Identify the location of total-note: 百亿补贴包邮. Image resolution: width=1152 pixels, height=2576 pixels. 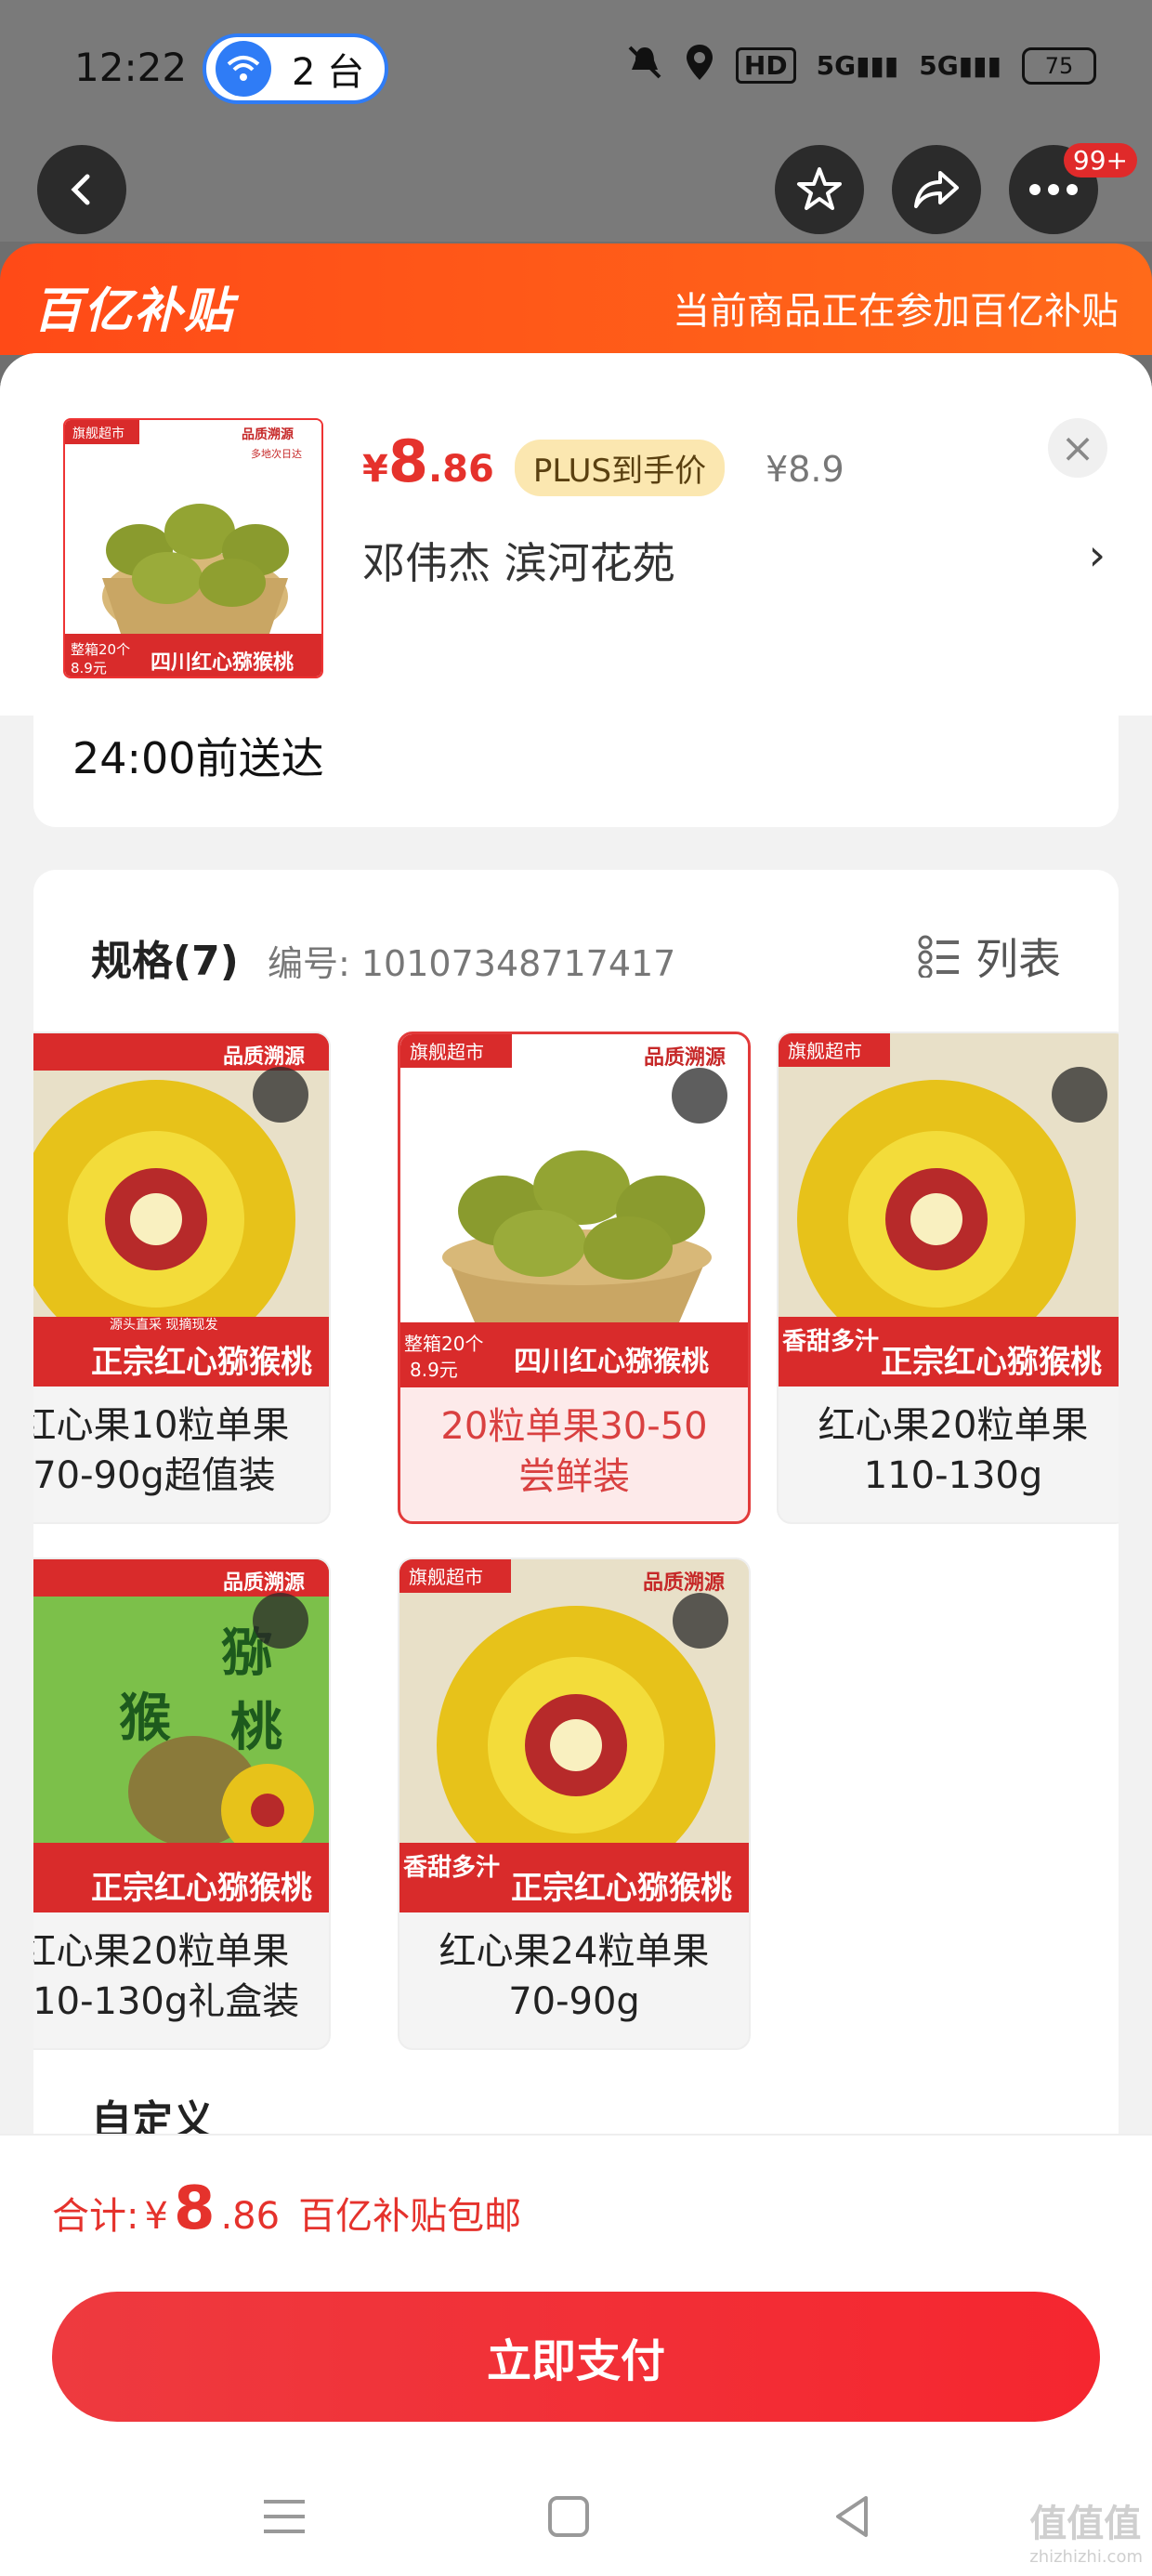
(410, 2216).